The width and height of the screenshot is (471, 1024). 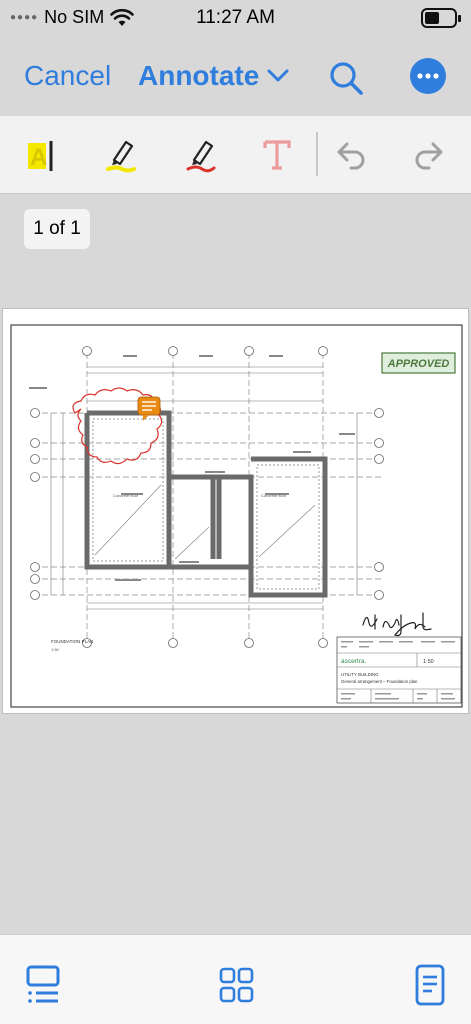 What do you see at coordinates (379, 681) in the screenshot?
I see `drawing-title: General arrangement – Foundation plan` at bounding box center [379, 681].